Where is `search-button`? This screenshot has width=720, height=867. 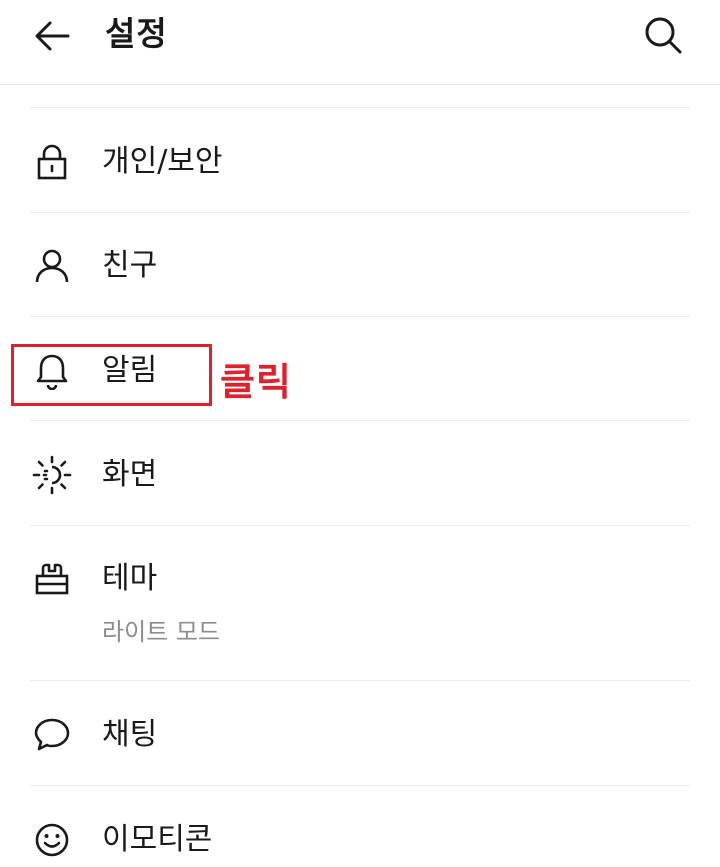 search-button is located at coordinates (663, 35).